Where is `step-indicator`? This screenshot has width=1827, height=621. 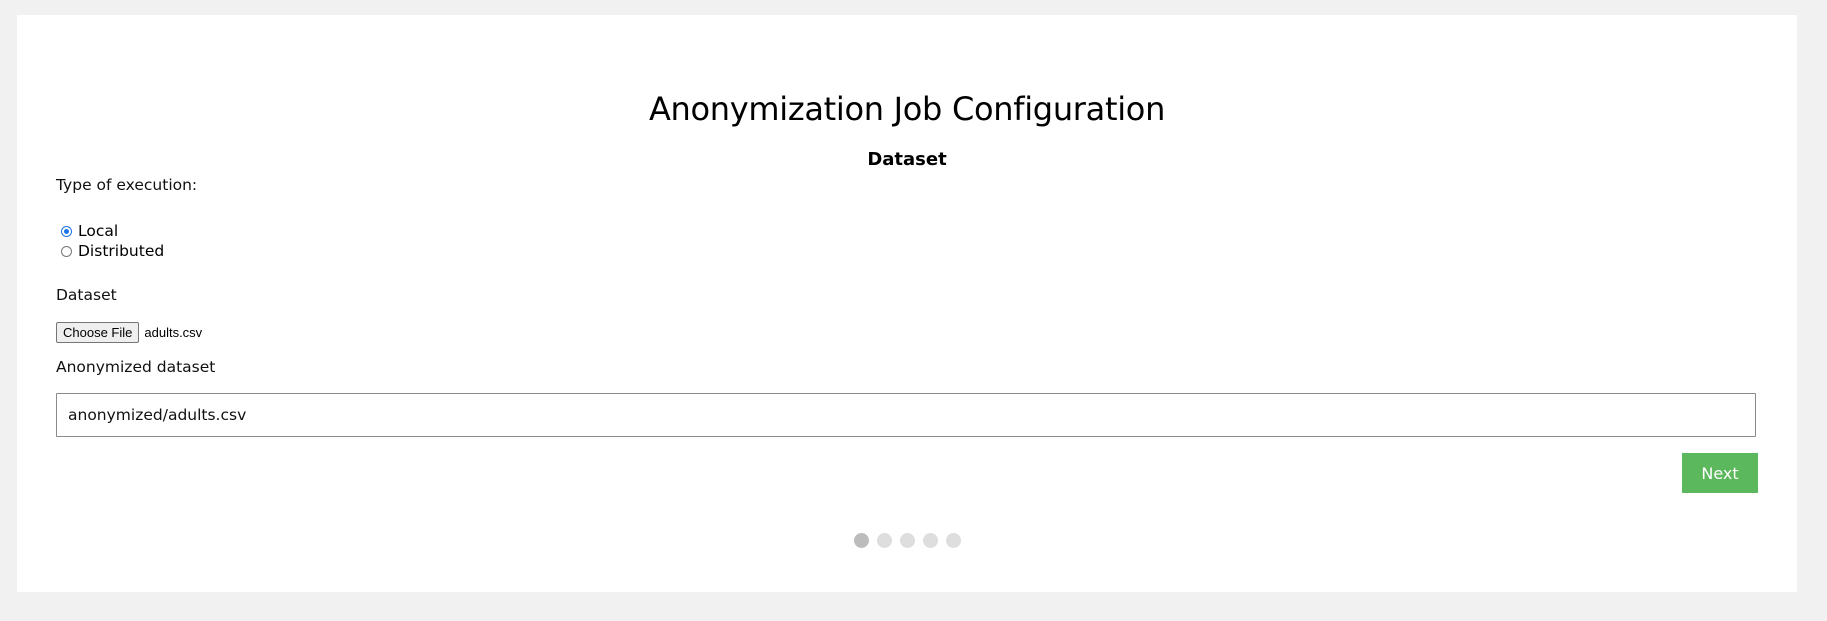 step-indicator is located at coordinates (907, 540).